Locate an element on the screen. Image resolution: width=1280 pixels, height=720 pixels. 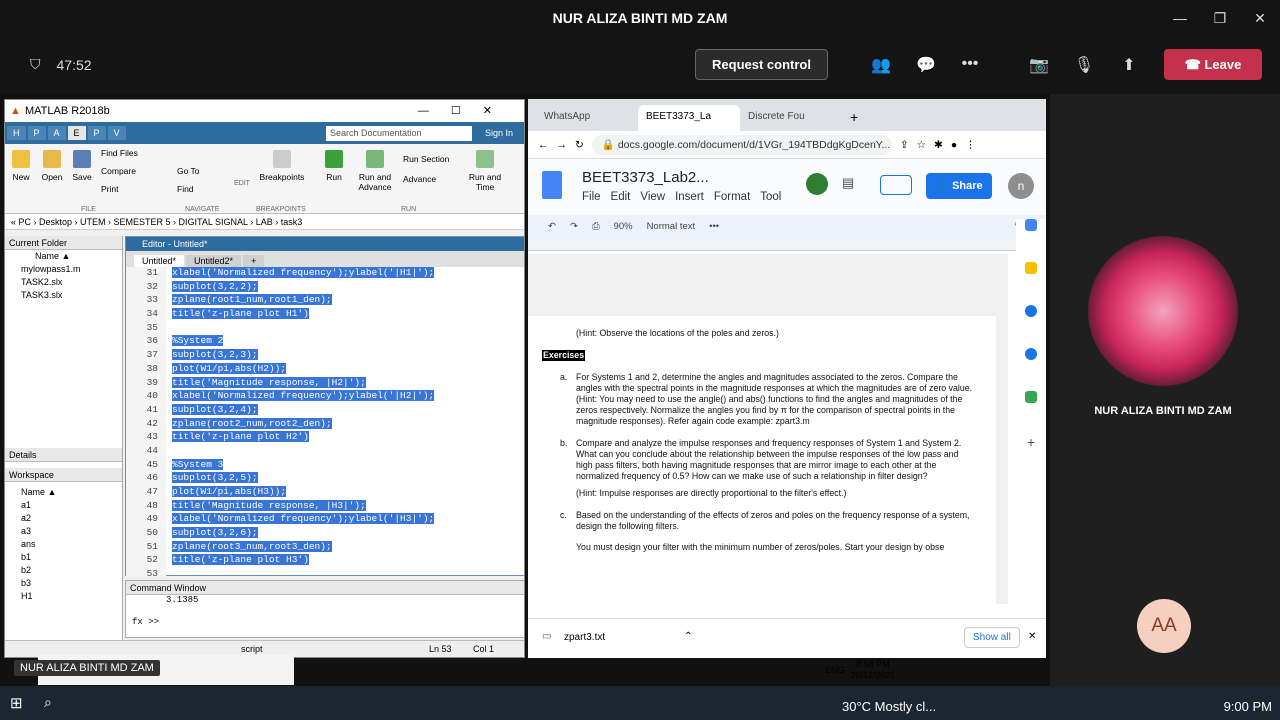
forward-icon: → is located at coordinates (562, 145).